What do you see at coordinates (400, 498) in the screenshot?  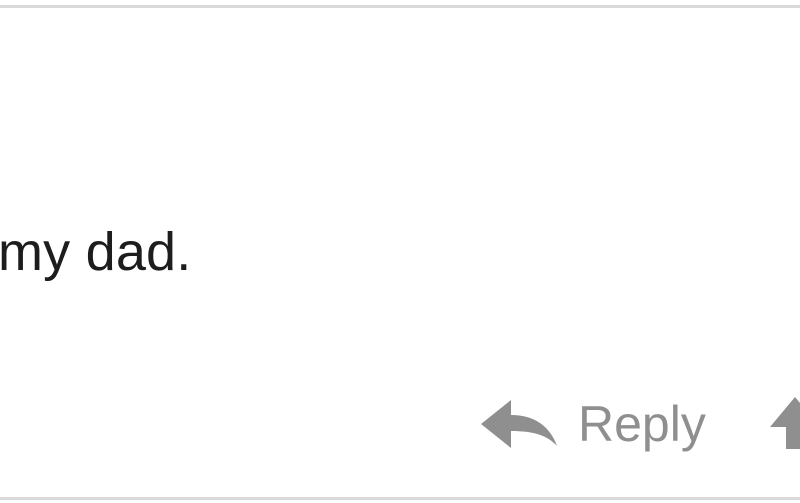 I see `bottom-divider` at bounding box center [400, 498].